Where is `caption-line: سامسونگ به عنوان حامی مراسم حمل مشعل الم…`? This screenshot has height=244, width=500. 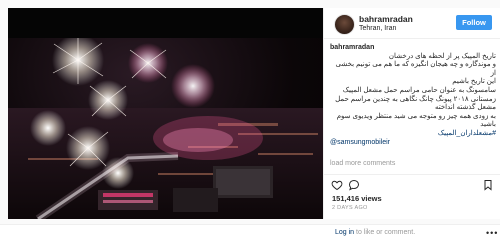
caption-line: سامسونگ به عنوان حامی مراسم حمل مشعل الم… is located at coordinates (419, 90).